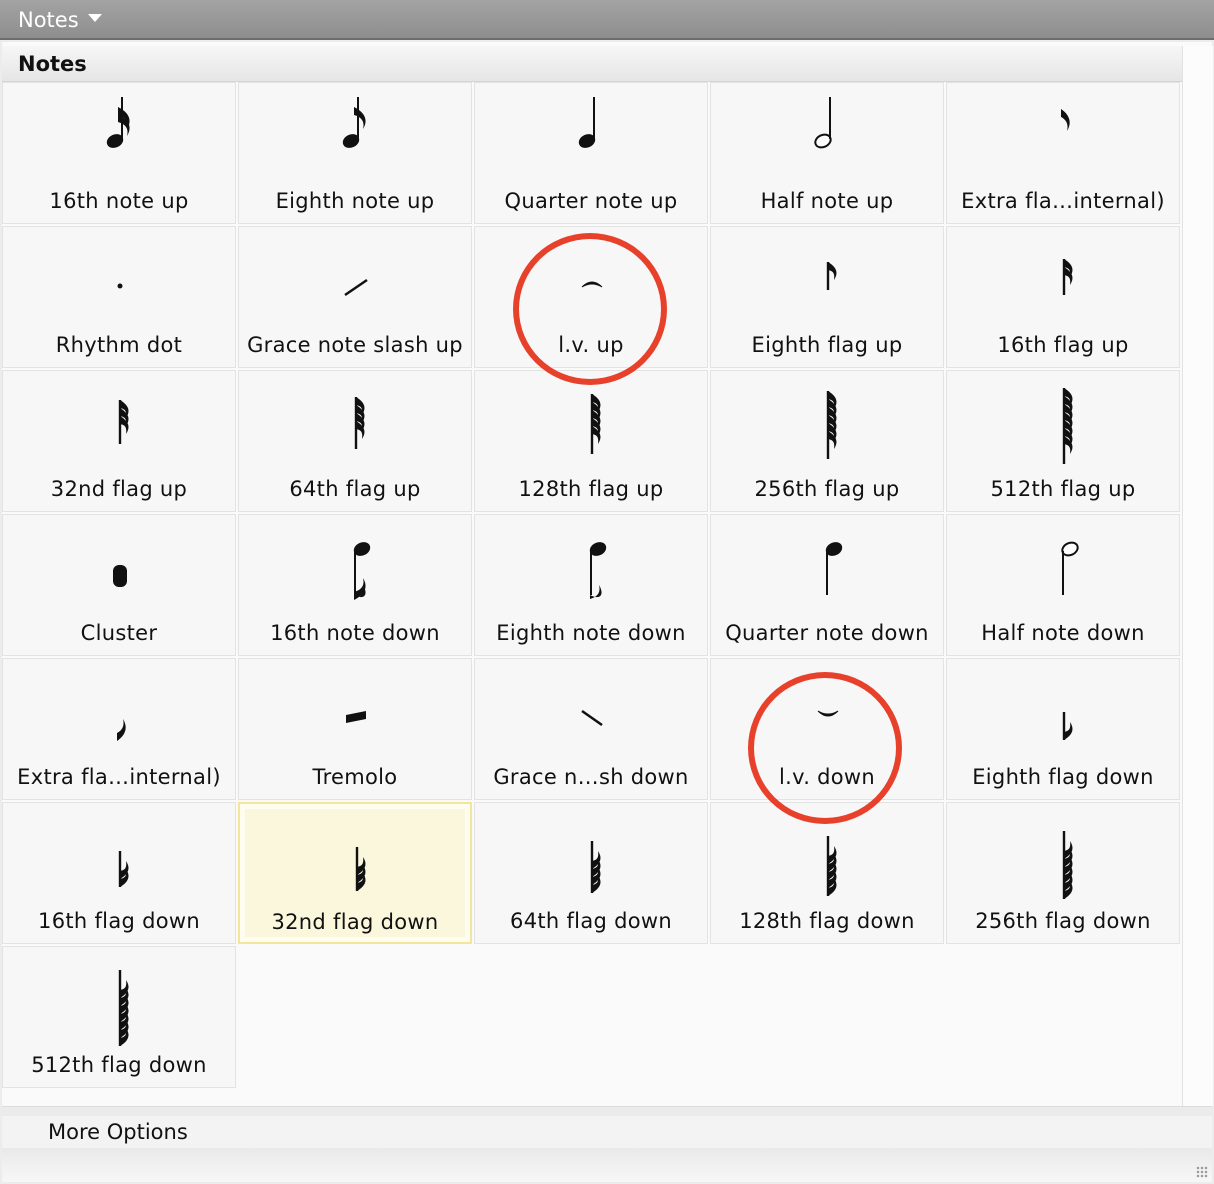  What do you see at coordinates (1197, 576) in the screenshot?
I see `scrollbar-track` at bounding box center [1197, 576].